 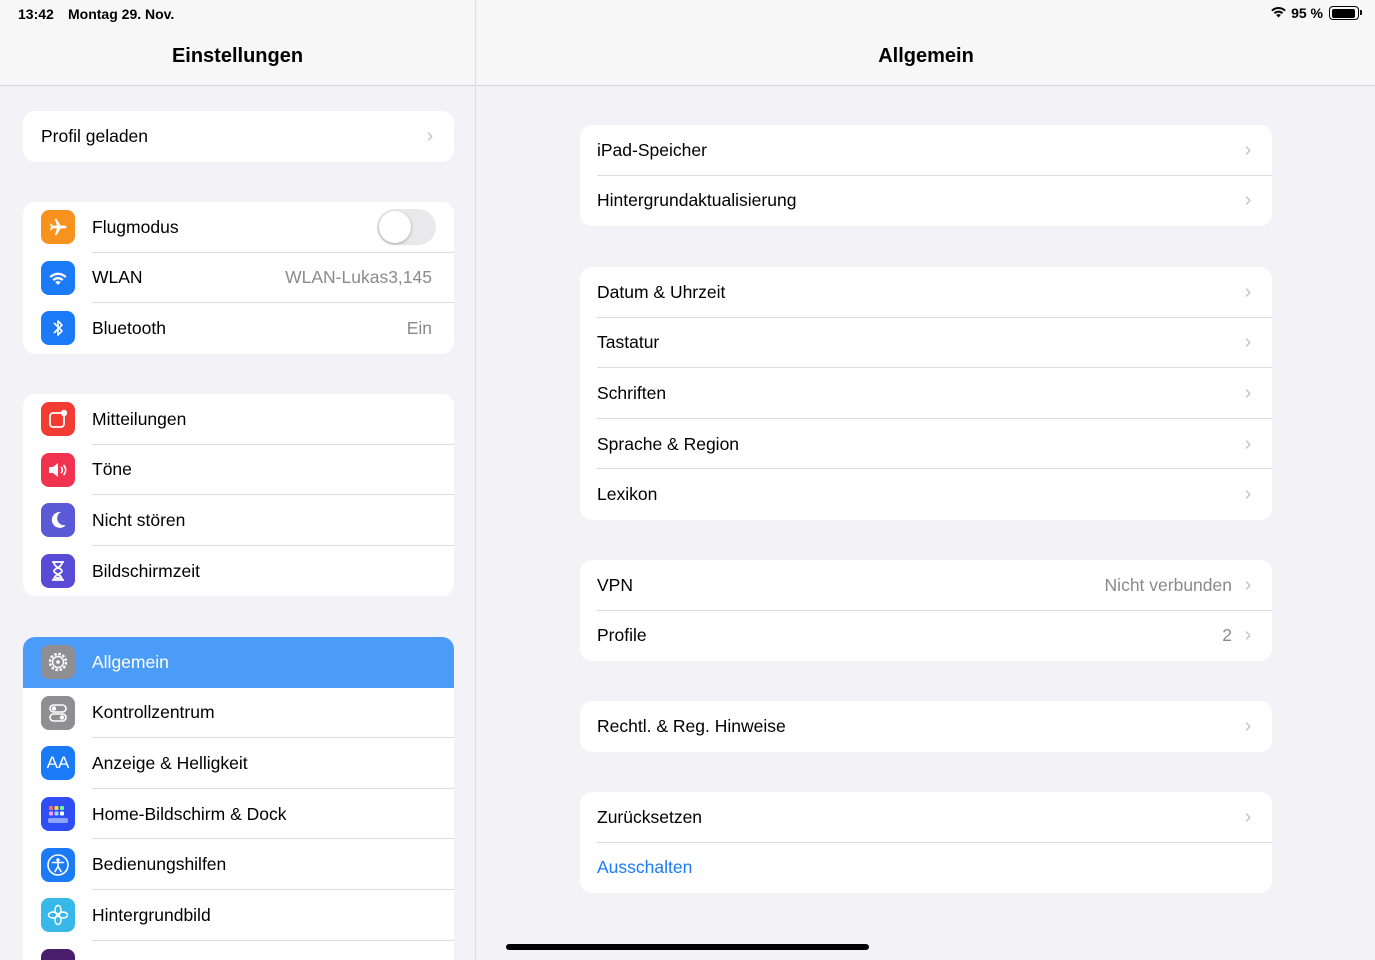 I want to click on rechtl-hinweise-label: Rechtl. & Reg. Hinweise, so click(x=691, y=725).